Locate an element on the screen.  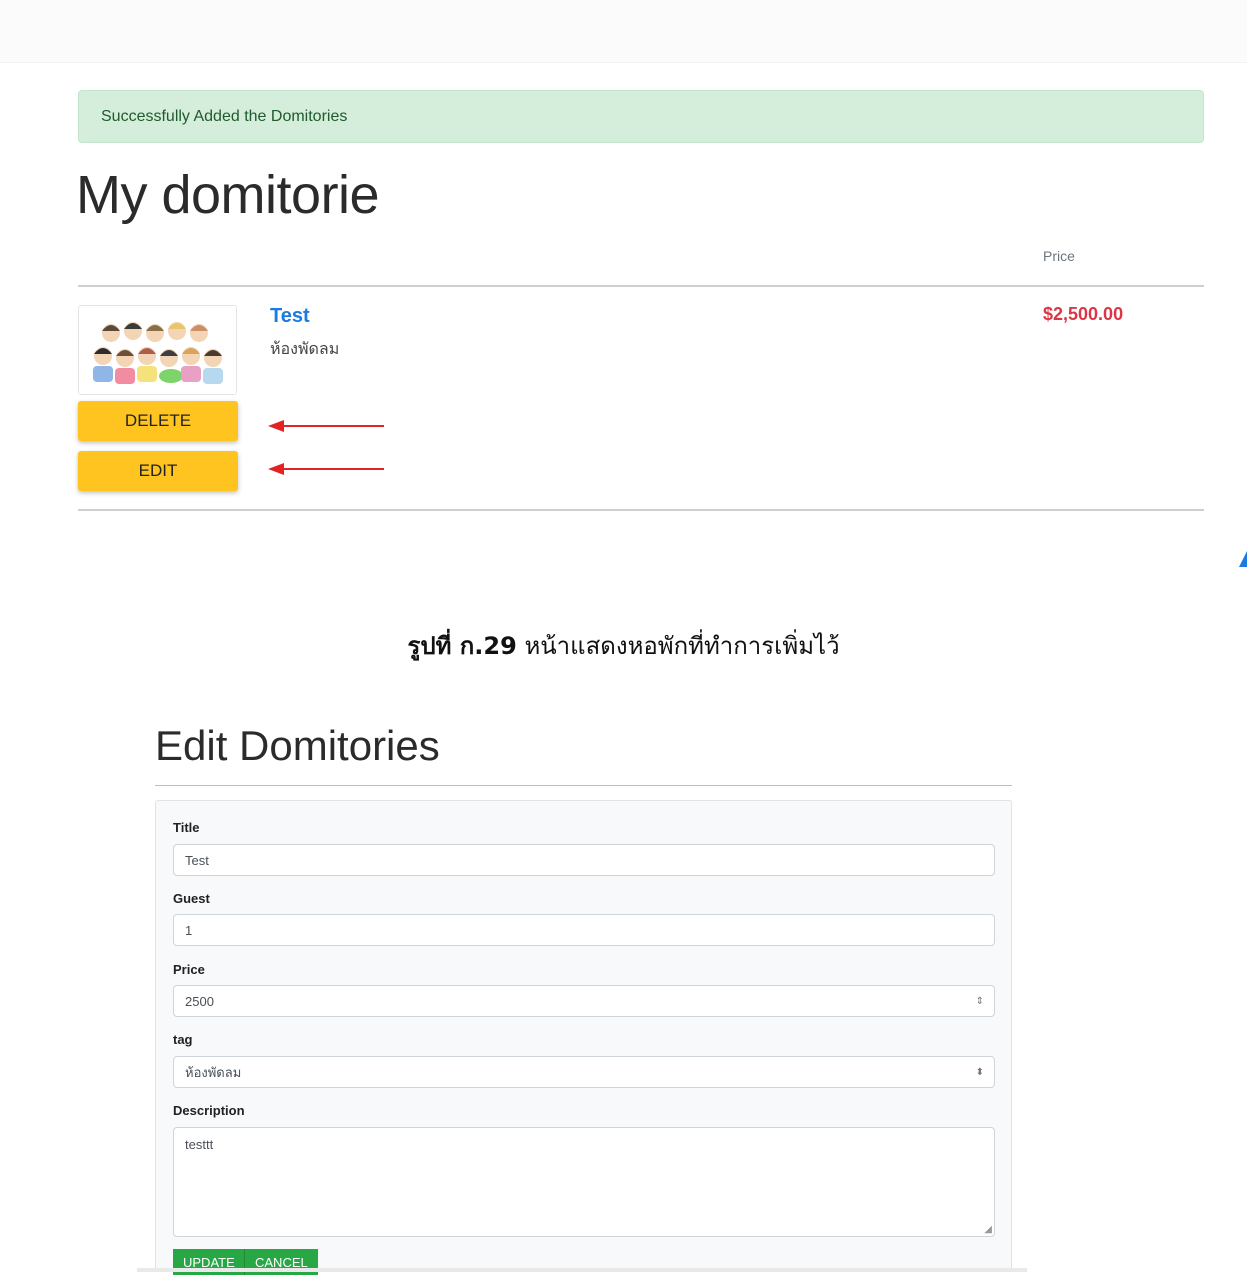
title-label: Title is located at coordinates (186, 827).